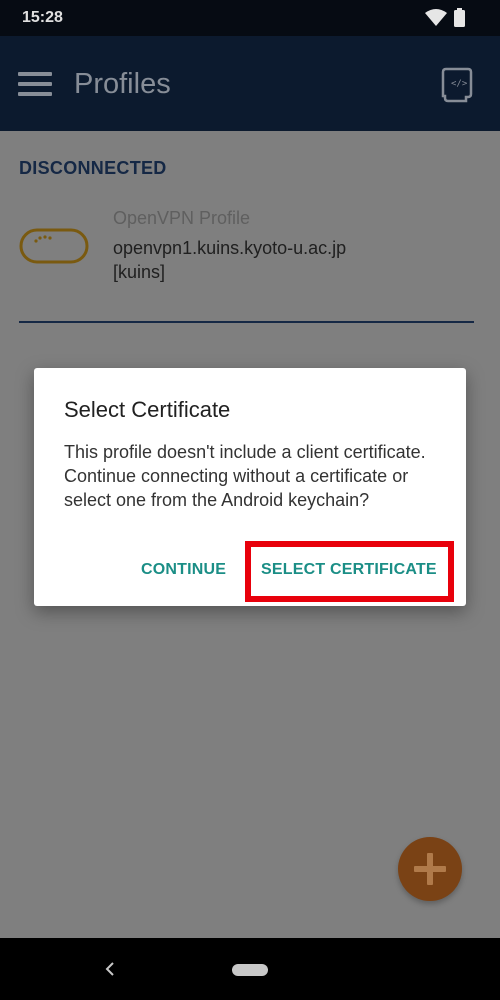  Describe the element at coordinates (183, 570) in the screenshot. I see `continue-button: CONTINUE` at that location.